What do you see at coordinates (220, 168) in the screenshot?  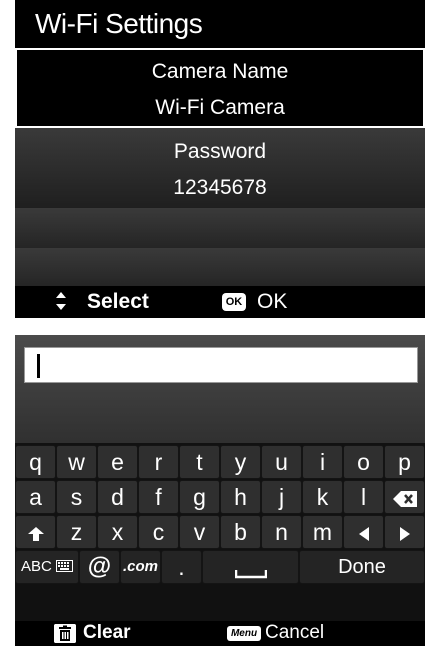 I see `password-item: Password 12345678` at bounding box center [220, 168].